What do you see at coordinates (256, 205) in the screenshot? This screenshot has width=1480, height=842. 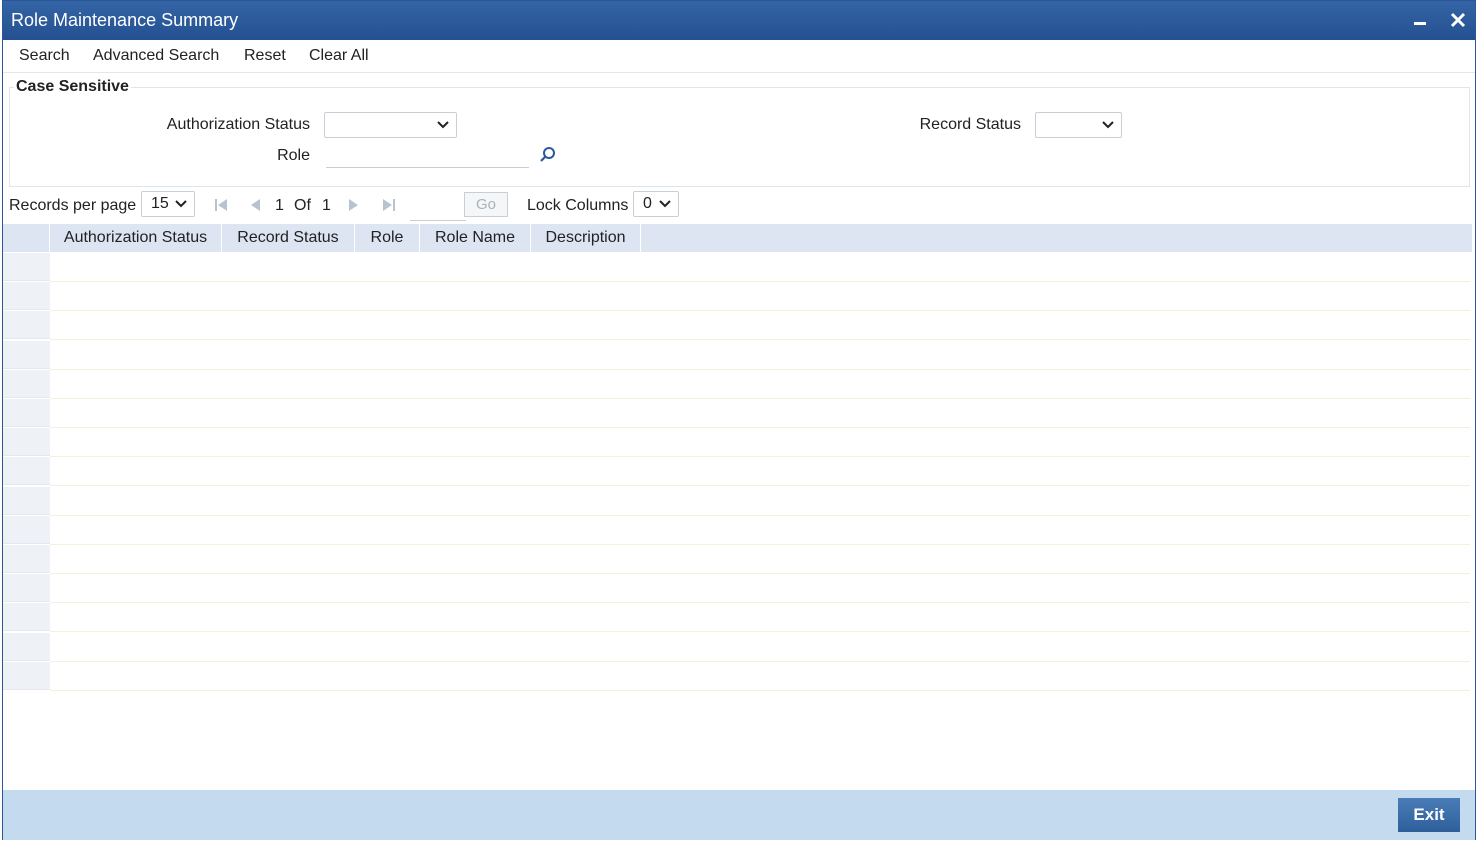 I see `previous-page-icon` at bounding box center [256, 205].